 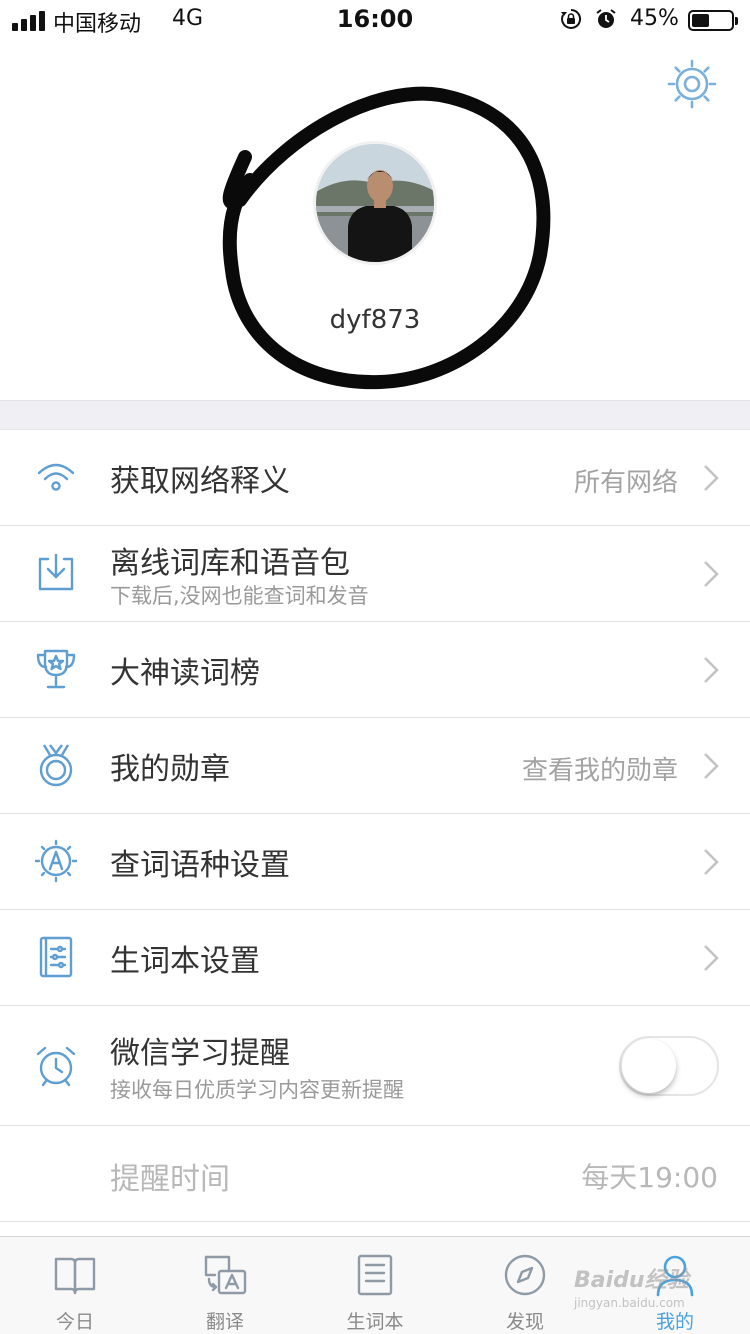 I want to click on battery-icon, so click(x=713, y=20).